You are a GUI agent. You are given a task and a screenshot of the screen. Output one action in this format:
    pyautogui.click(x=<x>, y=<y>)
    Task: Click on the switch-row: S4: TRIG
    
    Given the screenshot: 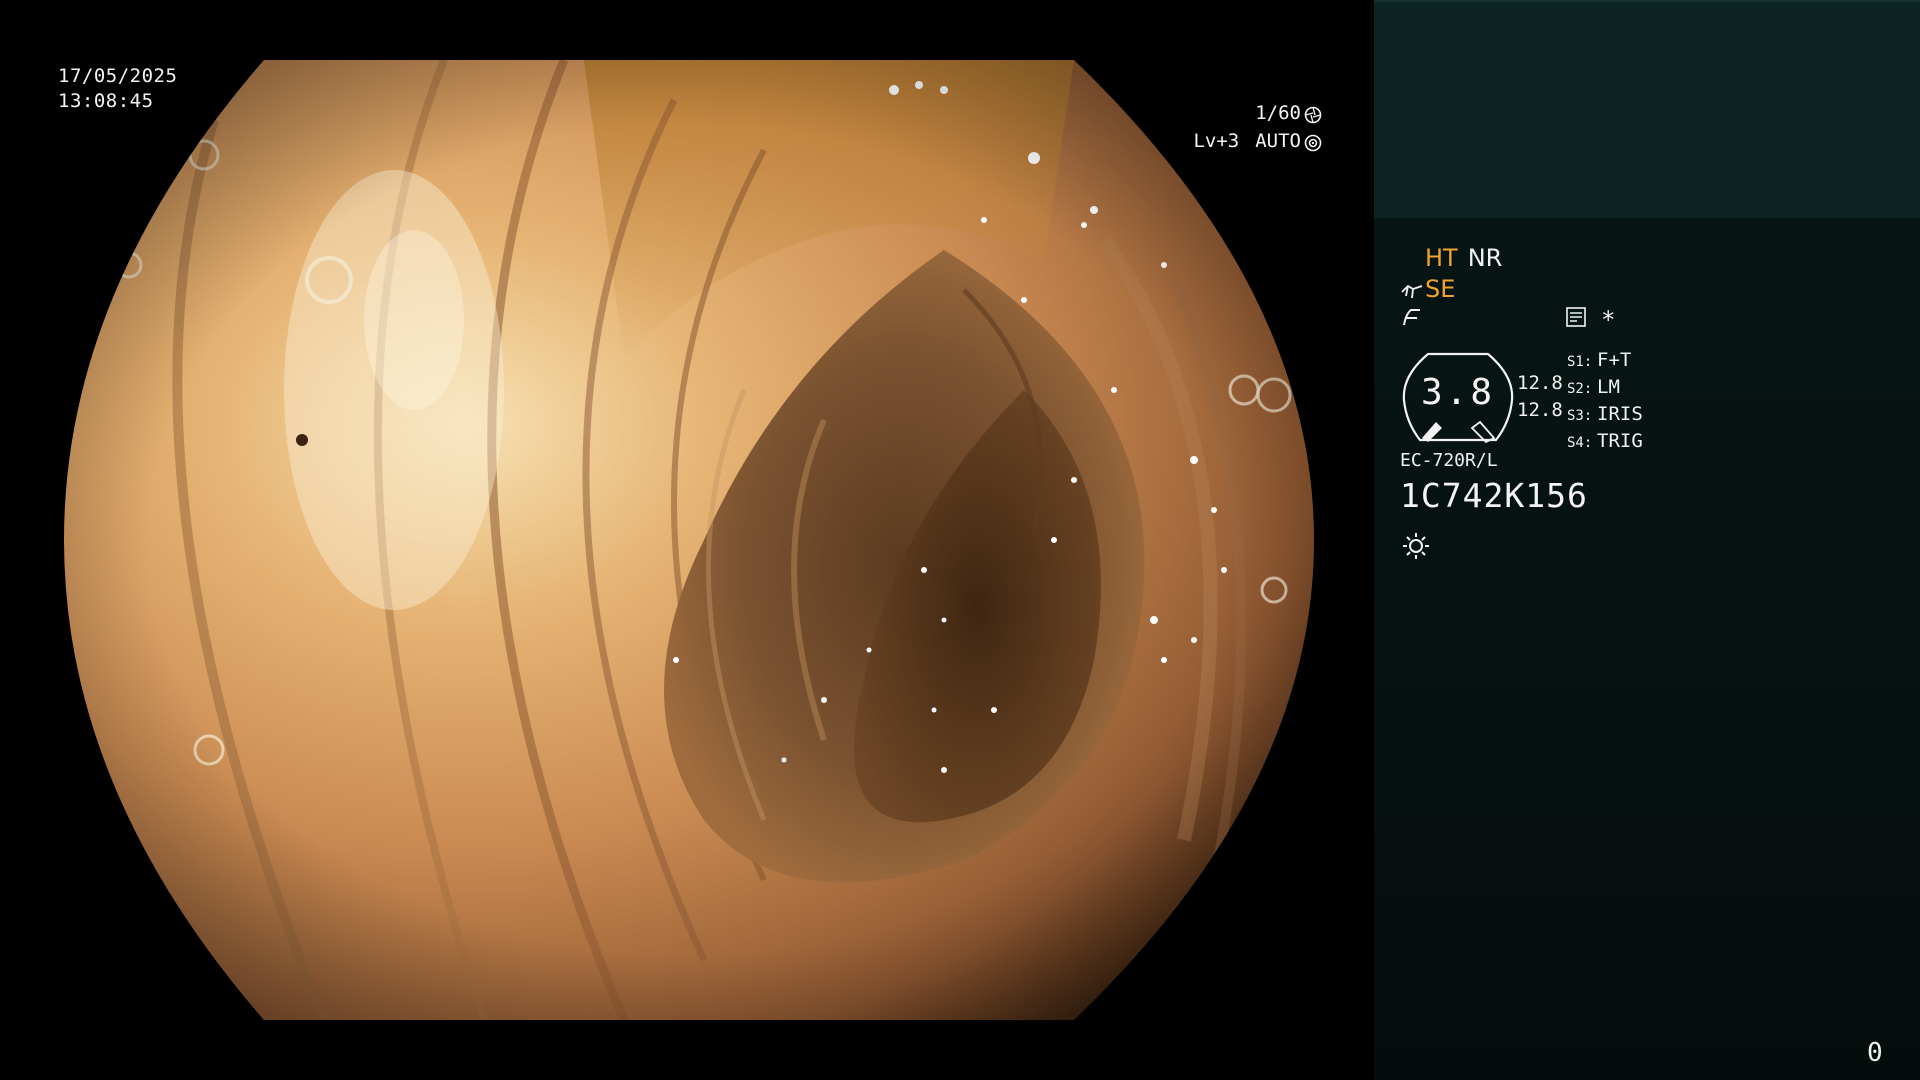 What is the action you would take?
    pyautogui.click(x=1605, y=442)
    